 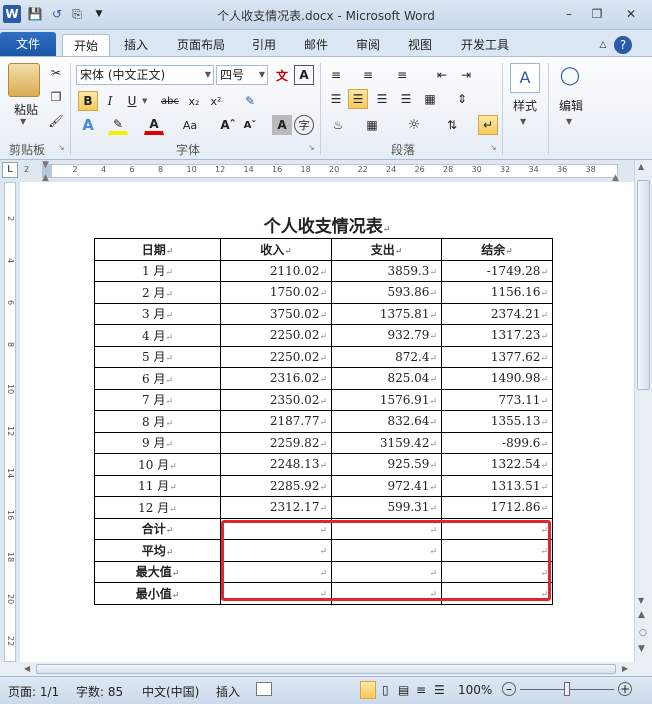 I want to click on table-cell: 1156.16↵, so click(x=497, y=292).